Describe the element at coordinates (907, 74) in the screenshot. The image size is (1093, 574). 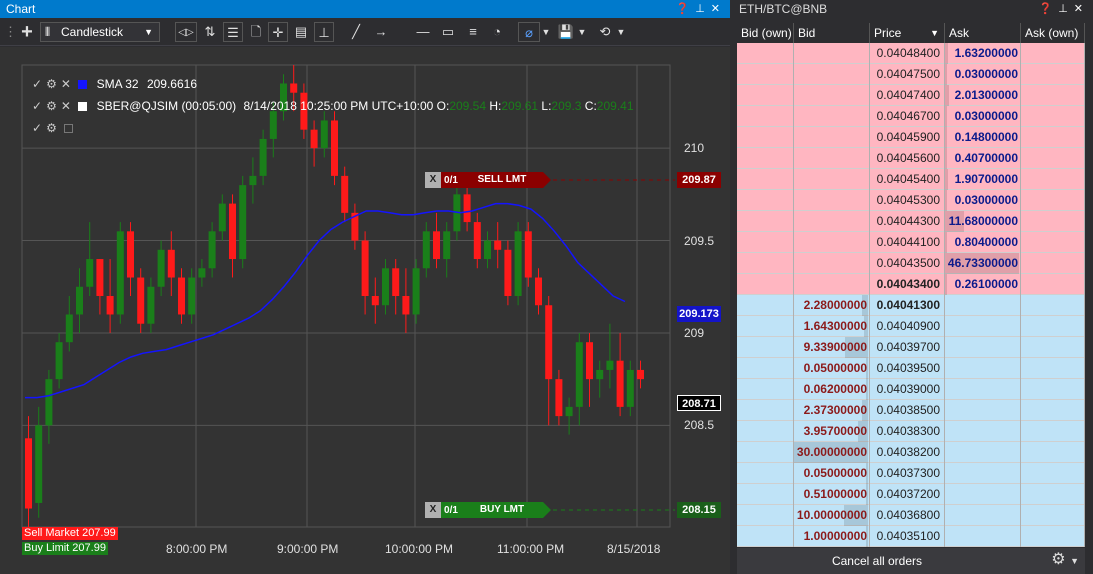
I see `price-cell: 0.04047500` at that location.